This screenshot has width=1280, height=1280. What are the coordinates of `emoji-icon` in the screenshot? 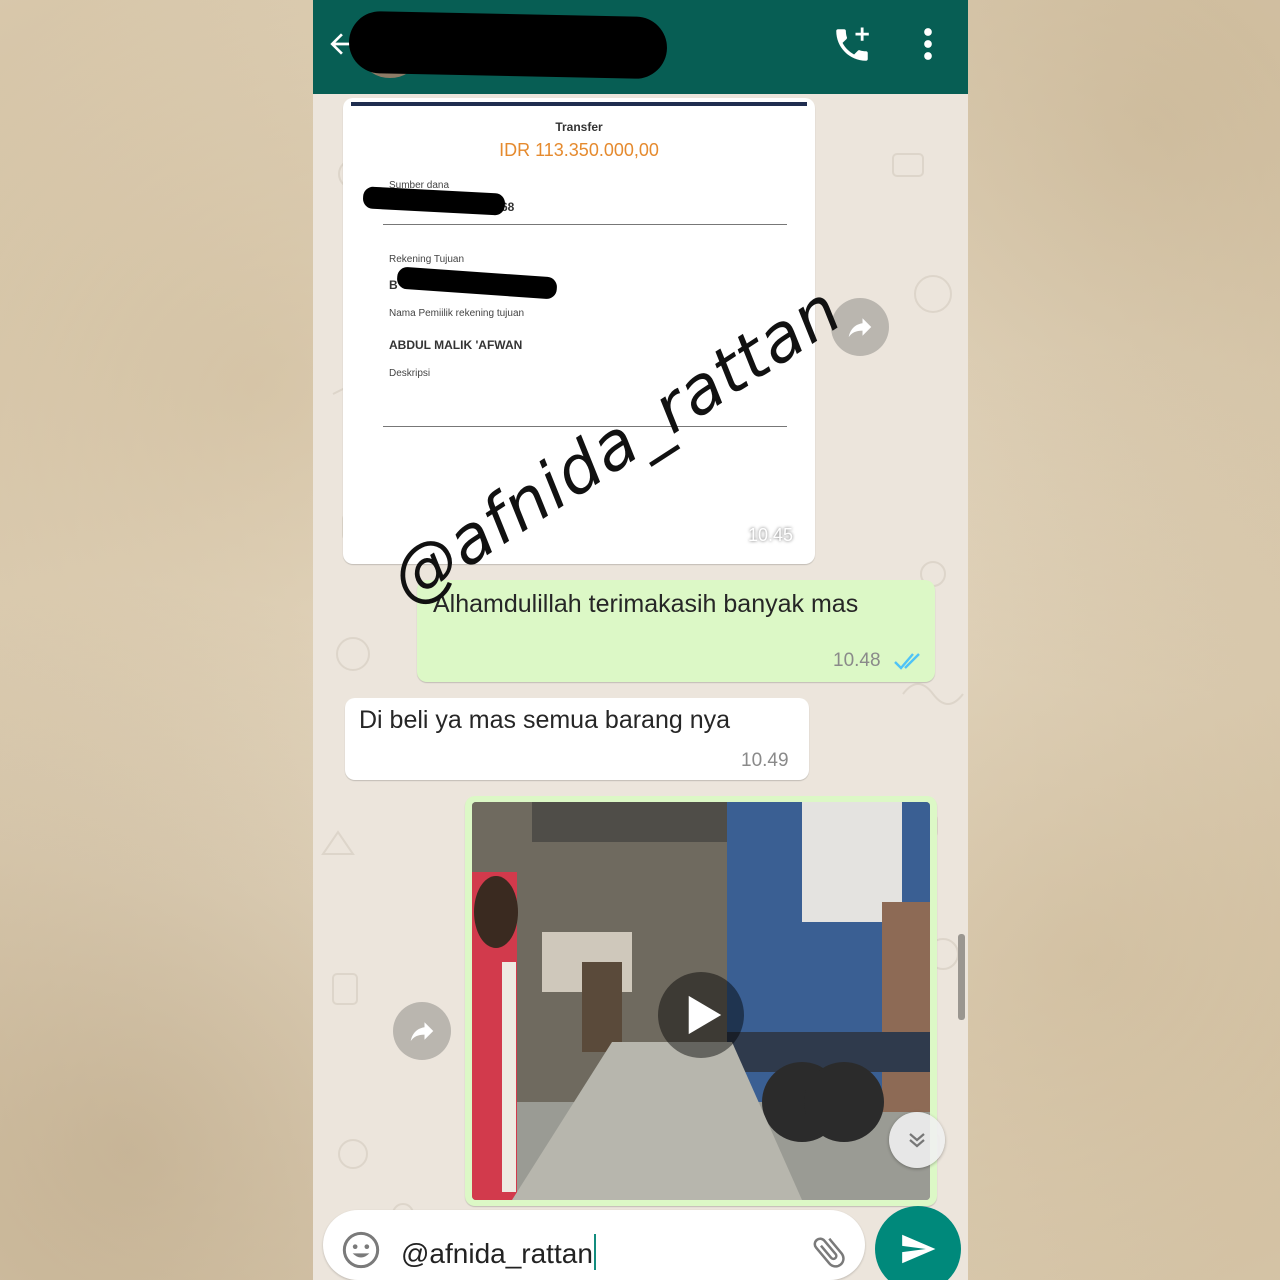 It's located at (361, 1250).